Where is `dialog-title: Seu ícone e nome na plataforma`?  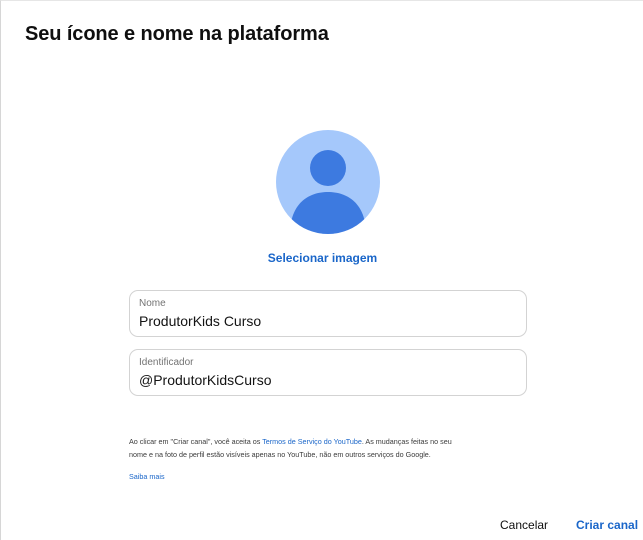 dialog-title: Seu ícone e nome na plataforma is located at coordinates (177, 34).